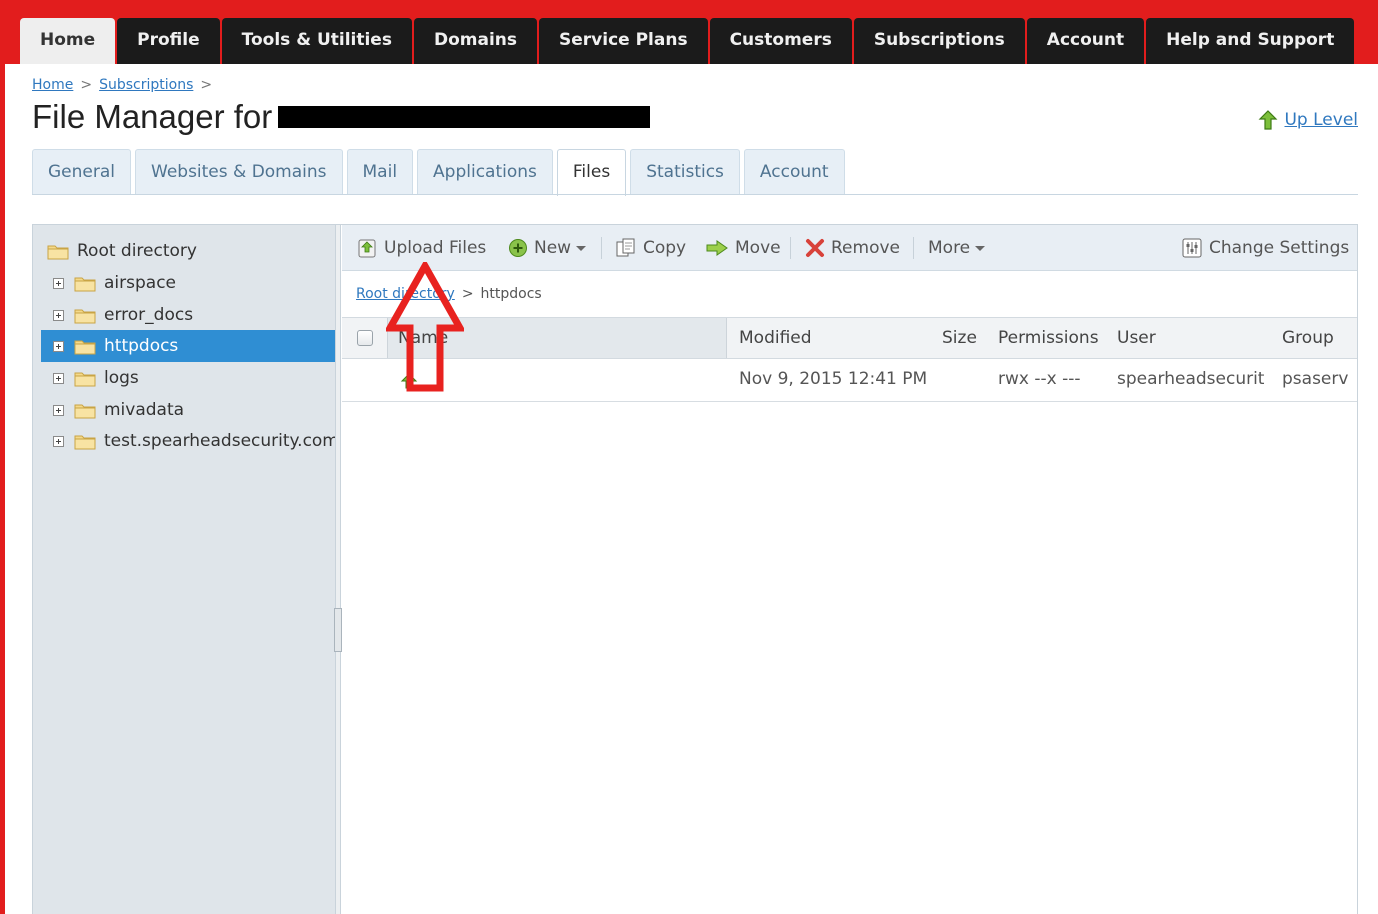  I want to click on tab-applications: Applications, so click(485, 171).